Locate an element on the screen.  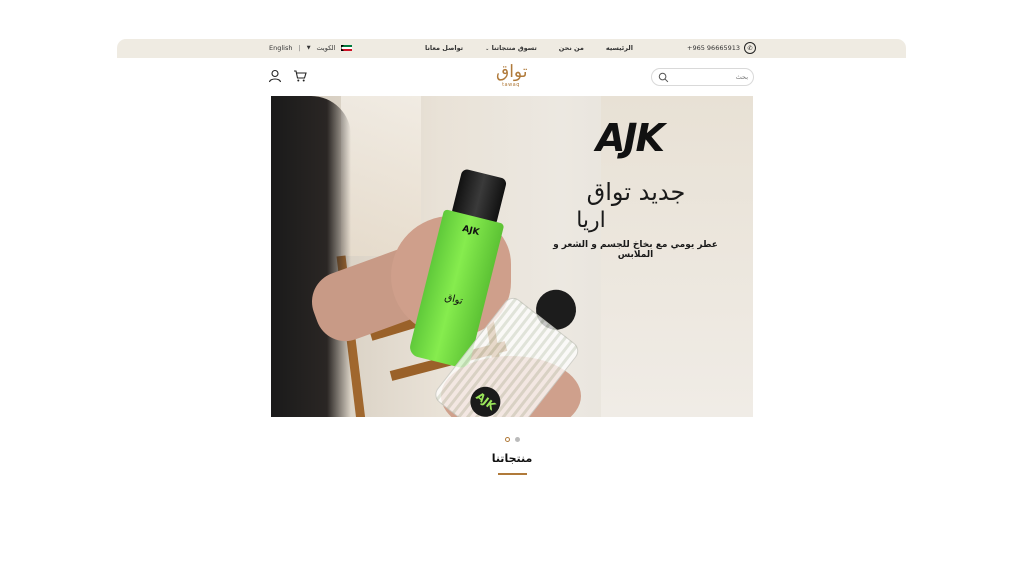
chevron-down-icon: ▼ is located at coordinates (309, 48).